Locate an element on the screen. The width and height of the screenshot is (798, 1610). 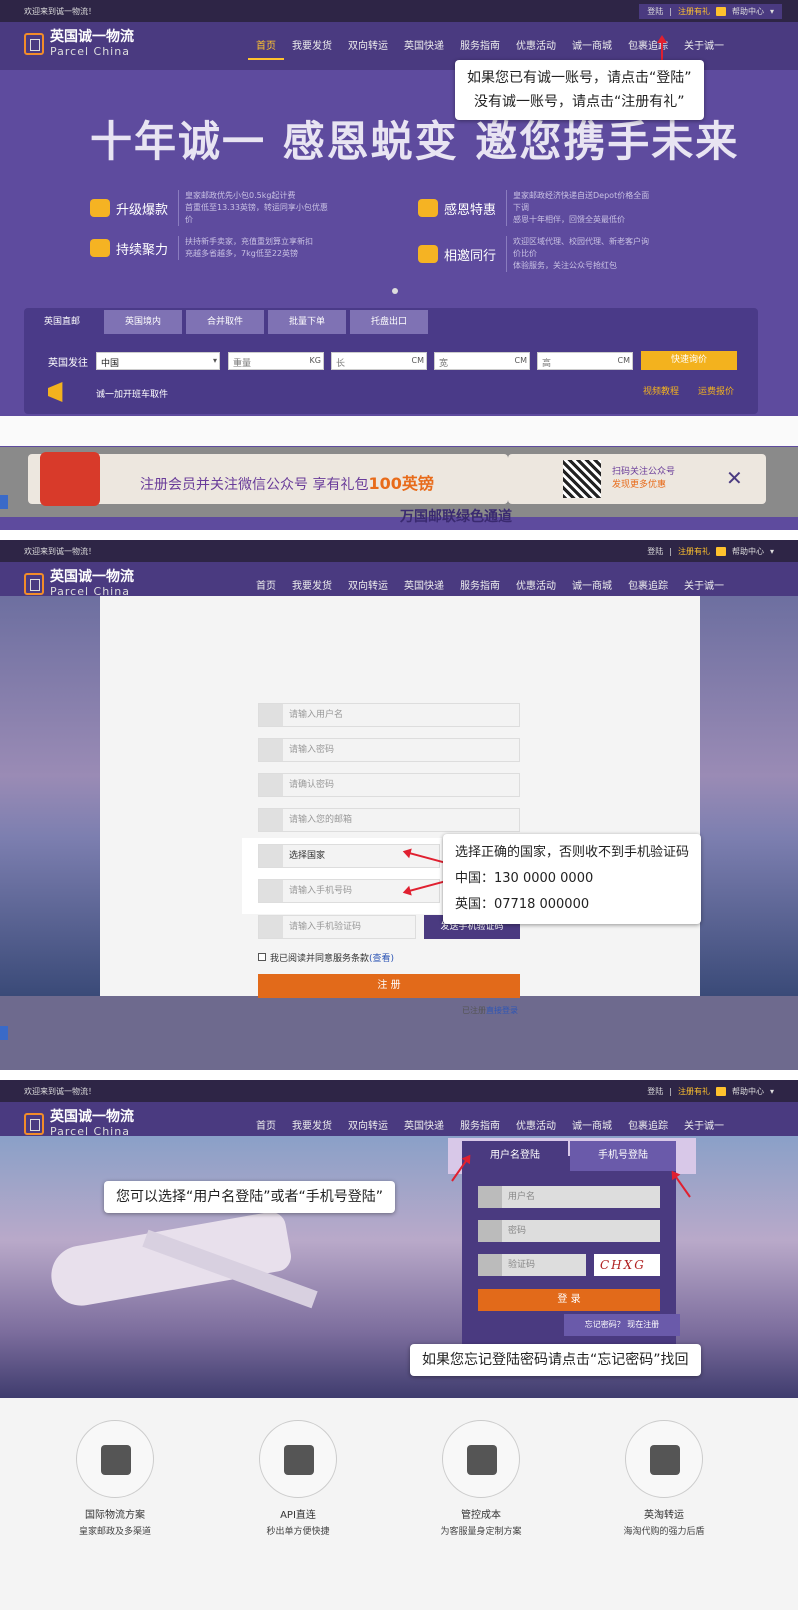
logo-cn: 英国诚一物流 is located at coordinates (92, 37).